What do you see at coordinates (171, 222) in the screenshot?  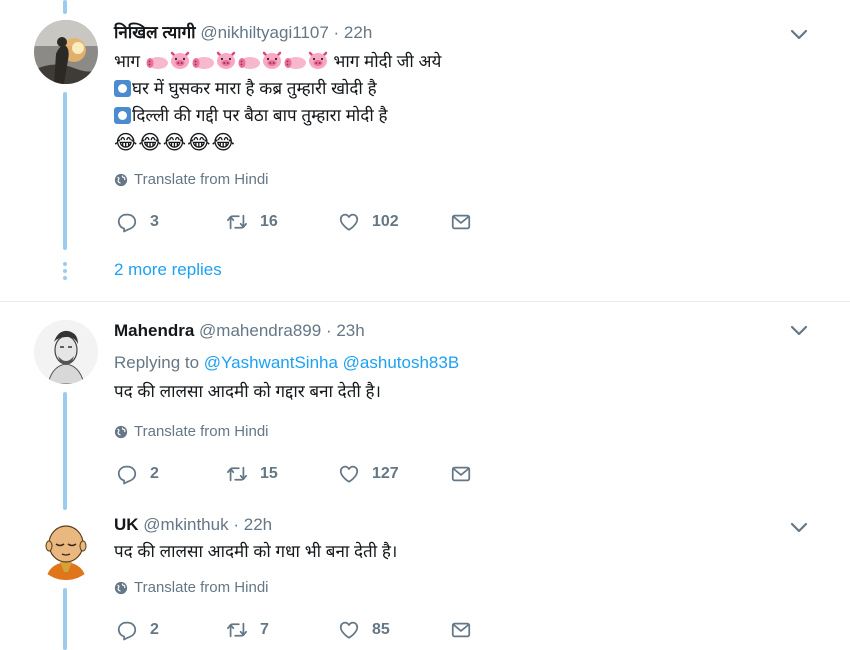 I see `reply-button: 3` at bounding box center [171, 222].